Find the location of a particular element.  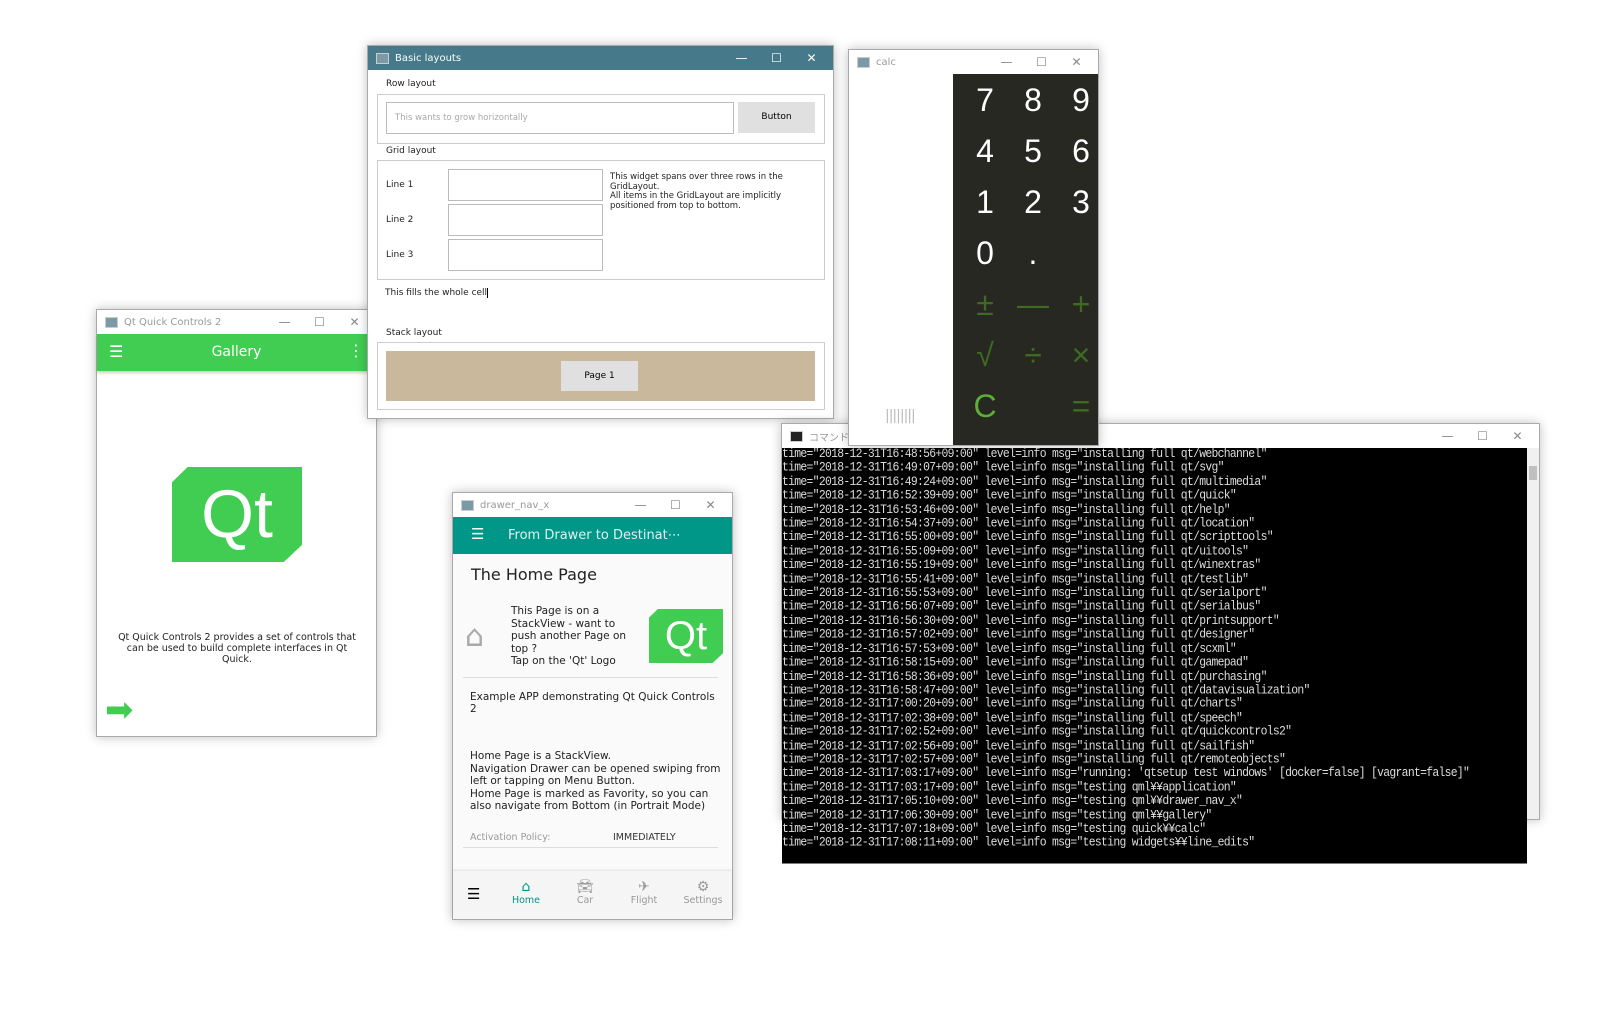

digit-button: 5 is located at coordinates (1033, 151).